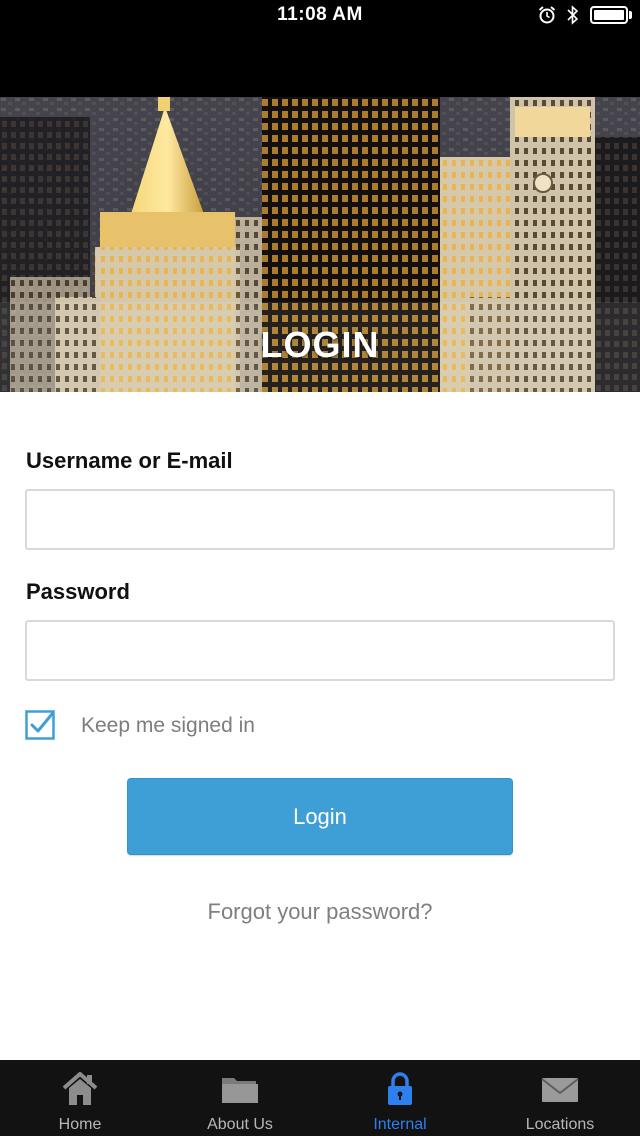 The width and height of the screenshot is (640, 1136). I want to click on tab-home: Home, so click(80, 1098).